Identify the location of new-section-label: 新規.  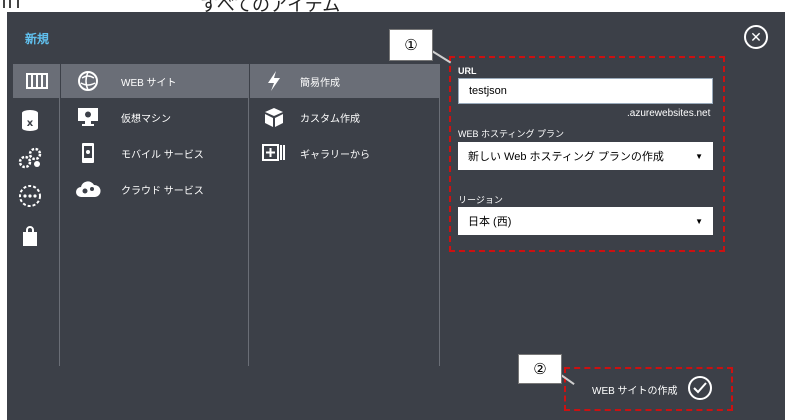
(37, 39).